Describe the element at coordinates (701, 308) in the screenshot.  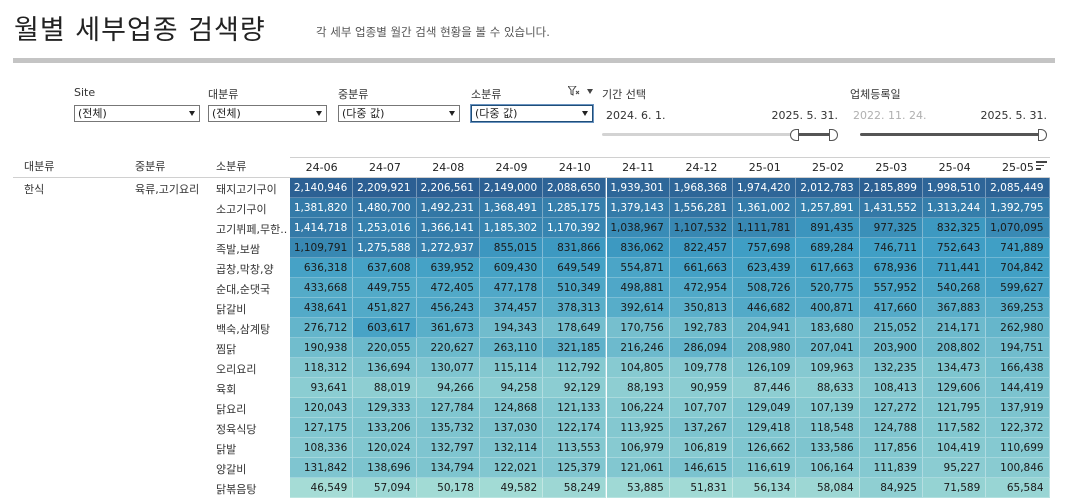
I see `table-cell: 350,813` at that location.